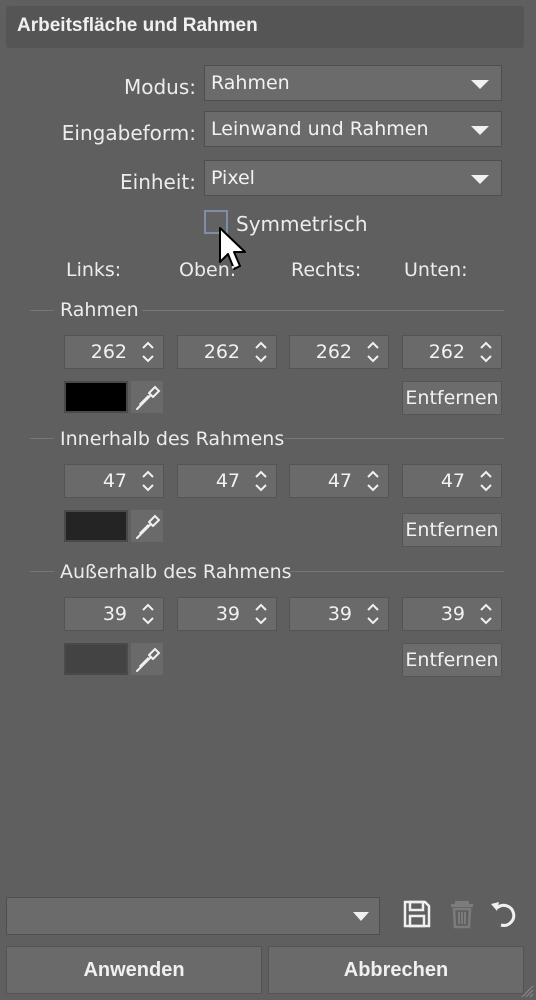  What do you see at coordinates (436, 270) in the screenshot?
I see `column-header-unten: Unten:` at bounding box center [436, 270].